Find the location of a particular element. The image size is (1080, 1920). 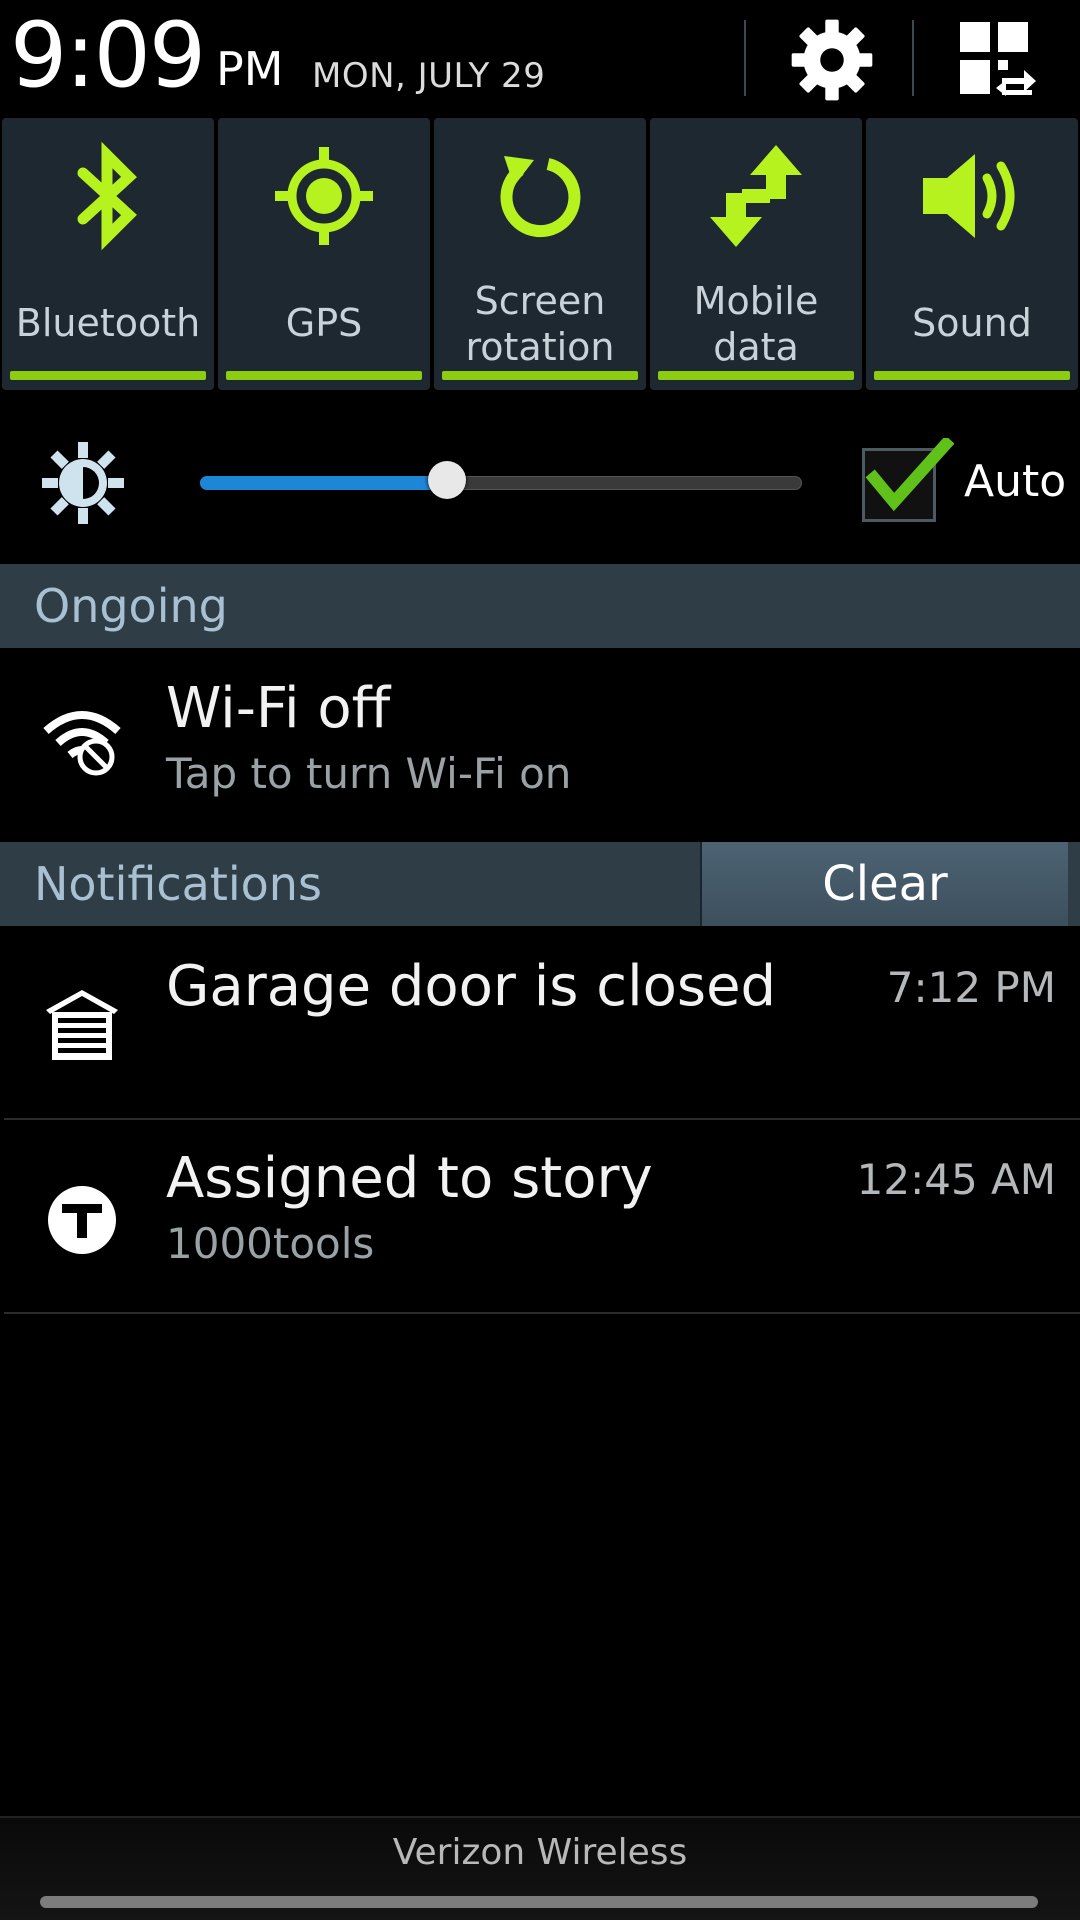

toggle-label: Mobile is located at coordinates (756, 301).